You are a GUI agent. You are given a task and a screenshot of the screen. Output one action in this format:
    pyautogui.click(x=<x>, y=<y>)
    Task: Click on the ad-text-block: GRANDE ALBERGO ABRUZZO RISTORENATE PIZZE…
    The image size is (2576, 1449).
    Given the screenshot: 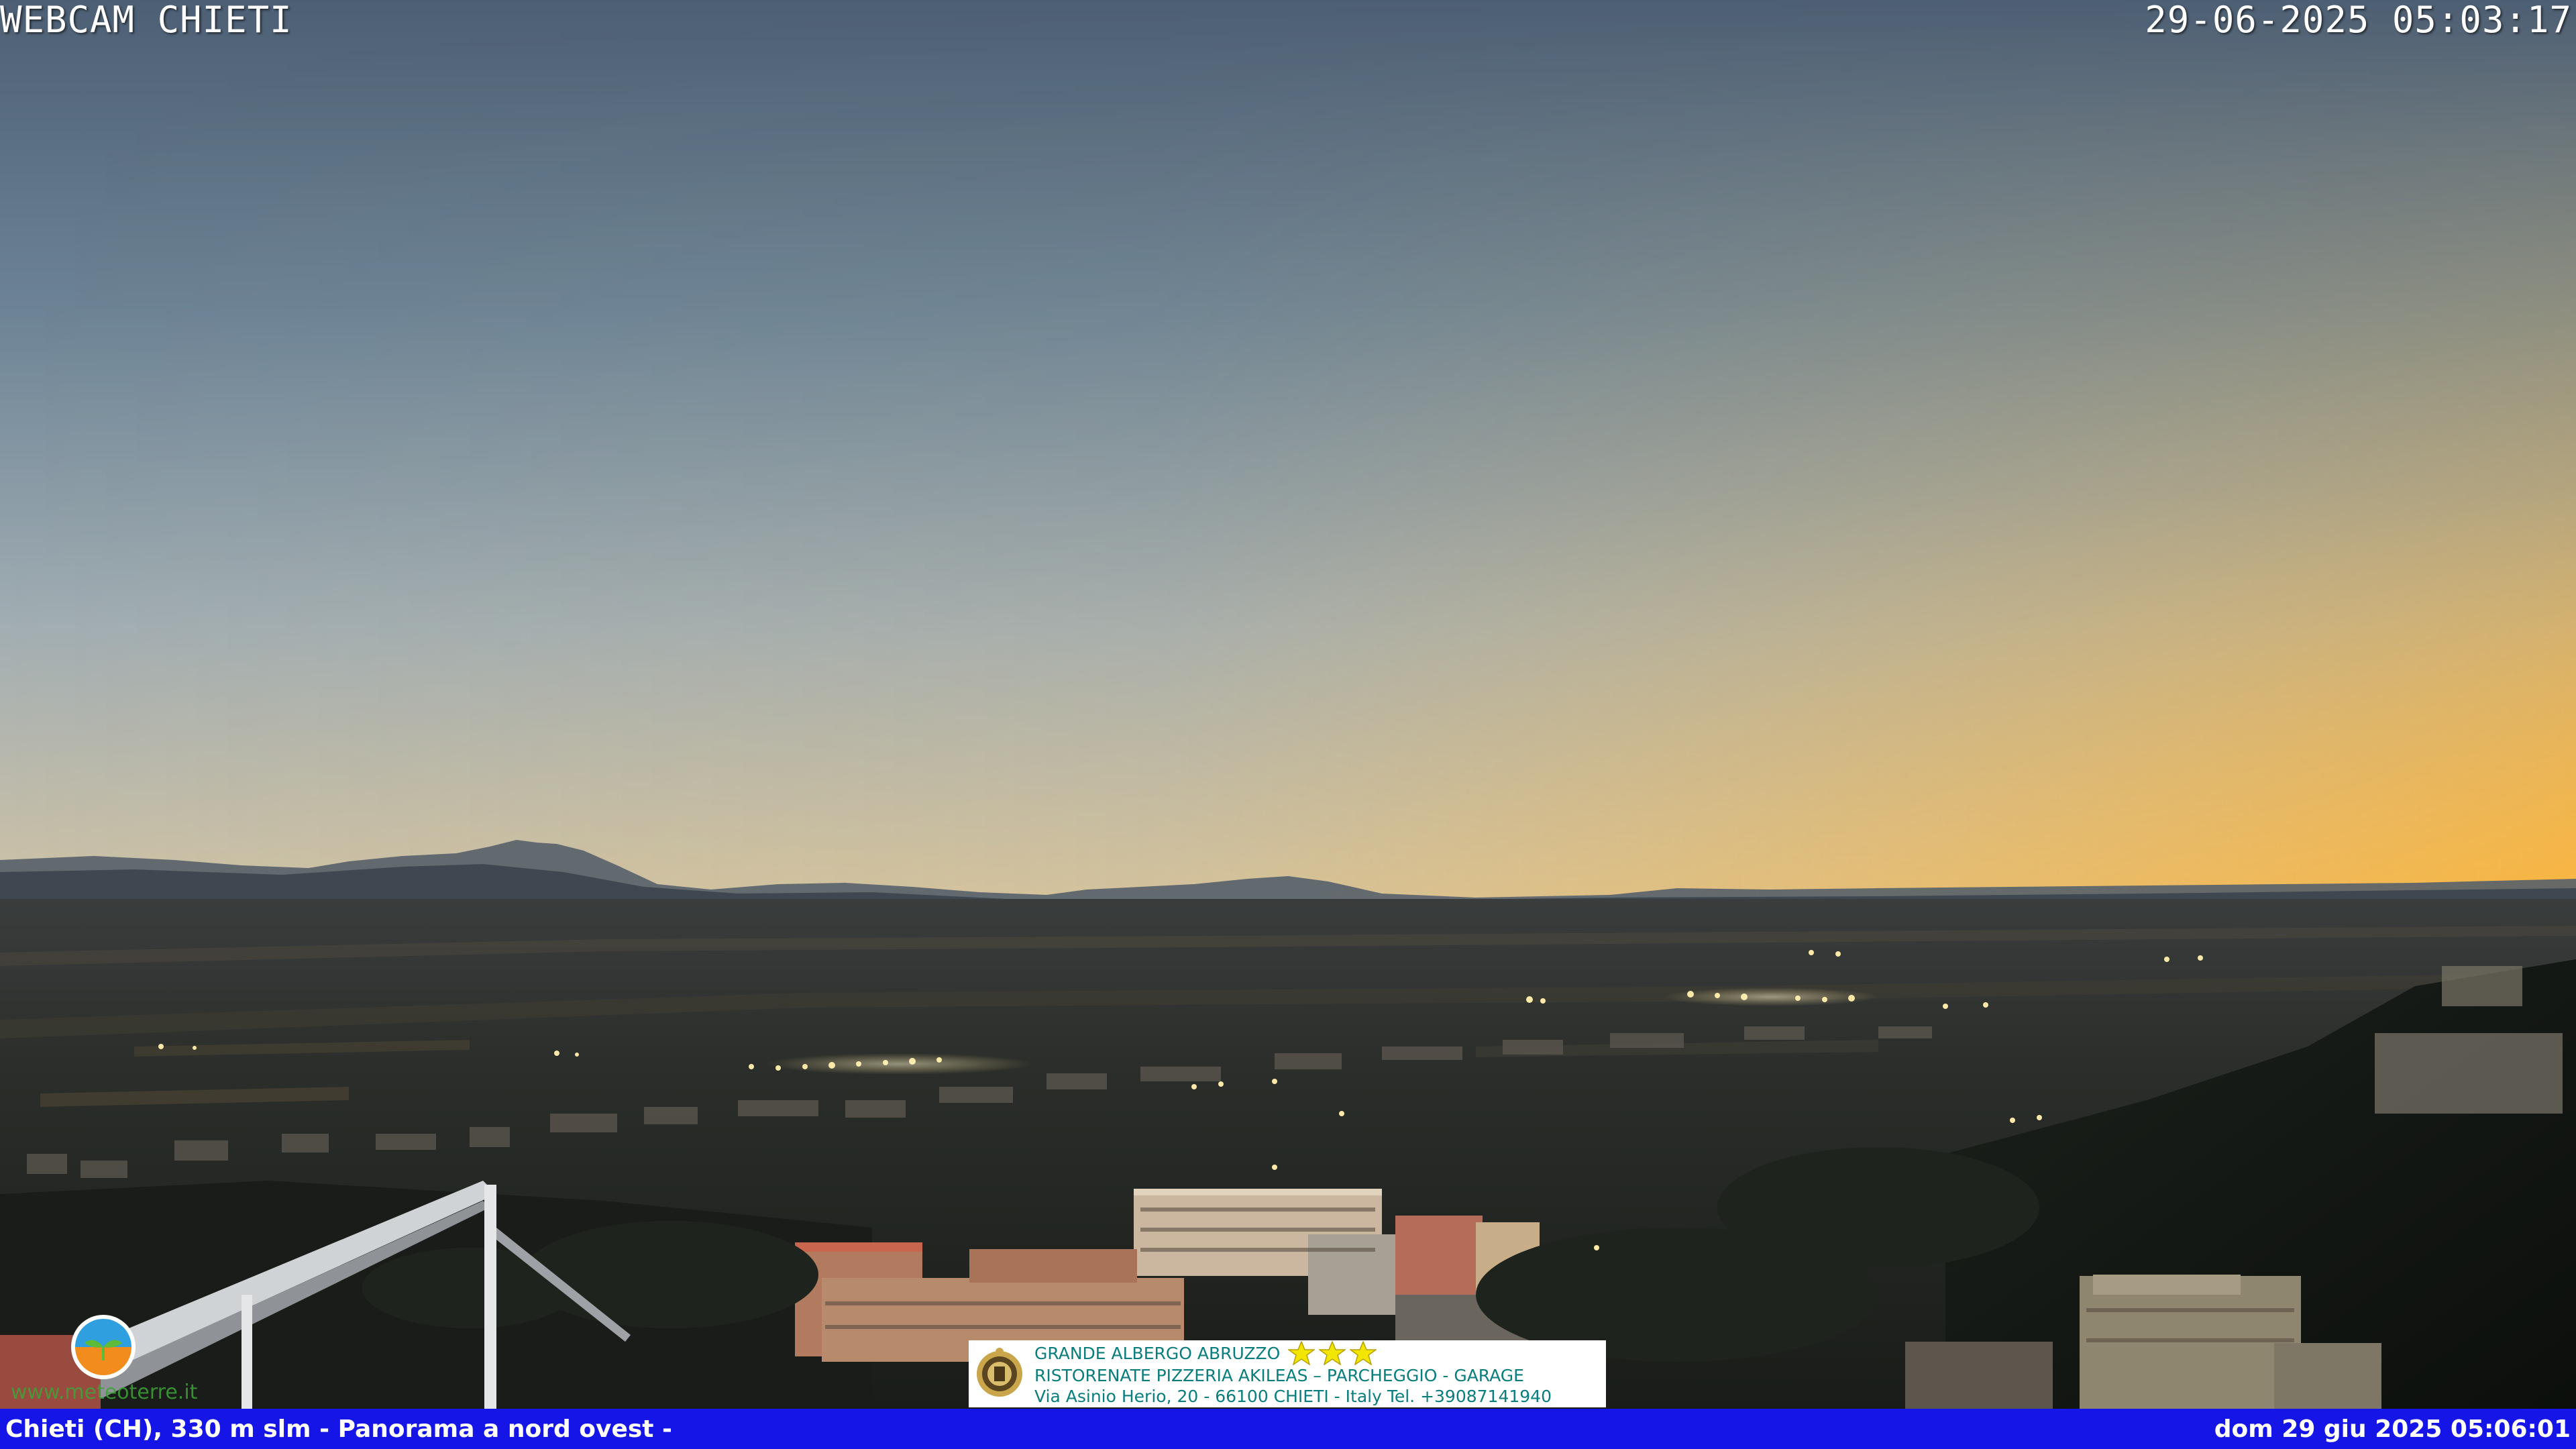 What is the action you would take?
    pyautogui.click(x=1293, y=1374)
    